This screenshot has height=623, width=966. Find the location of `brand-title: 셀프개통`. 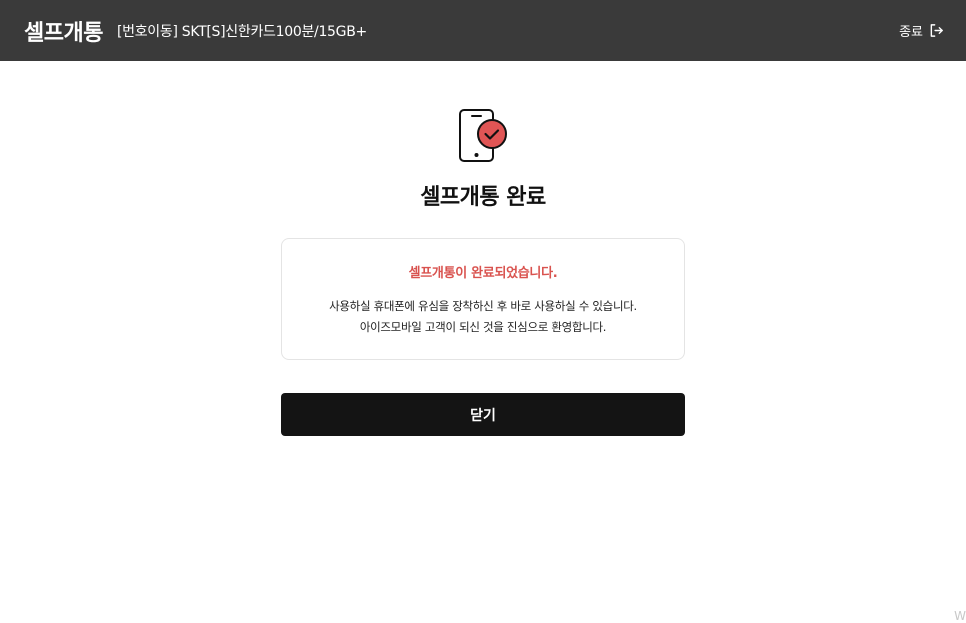

brand-title: 셀프개통 is located at coordinates (63, 33).